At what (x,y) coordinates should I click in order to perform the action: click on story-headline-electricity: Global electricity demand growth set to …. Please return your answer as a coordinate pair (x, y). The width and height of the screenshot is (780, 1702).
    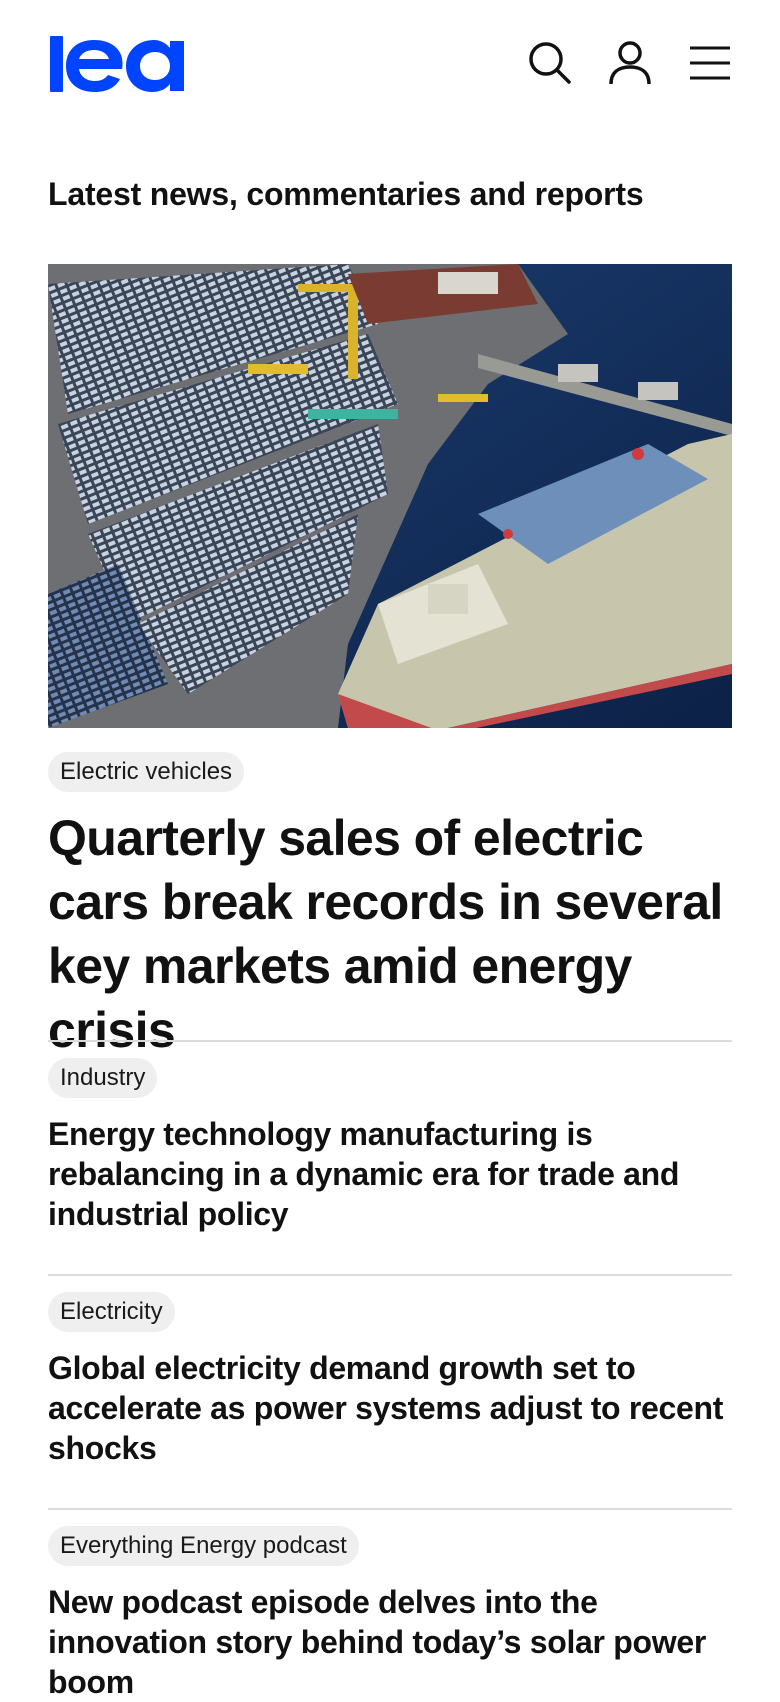
    Looking at the image, I should click on (388, 1408).